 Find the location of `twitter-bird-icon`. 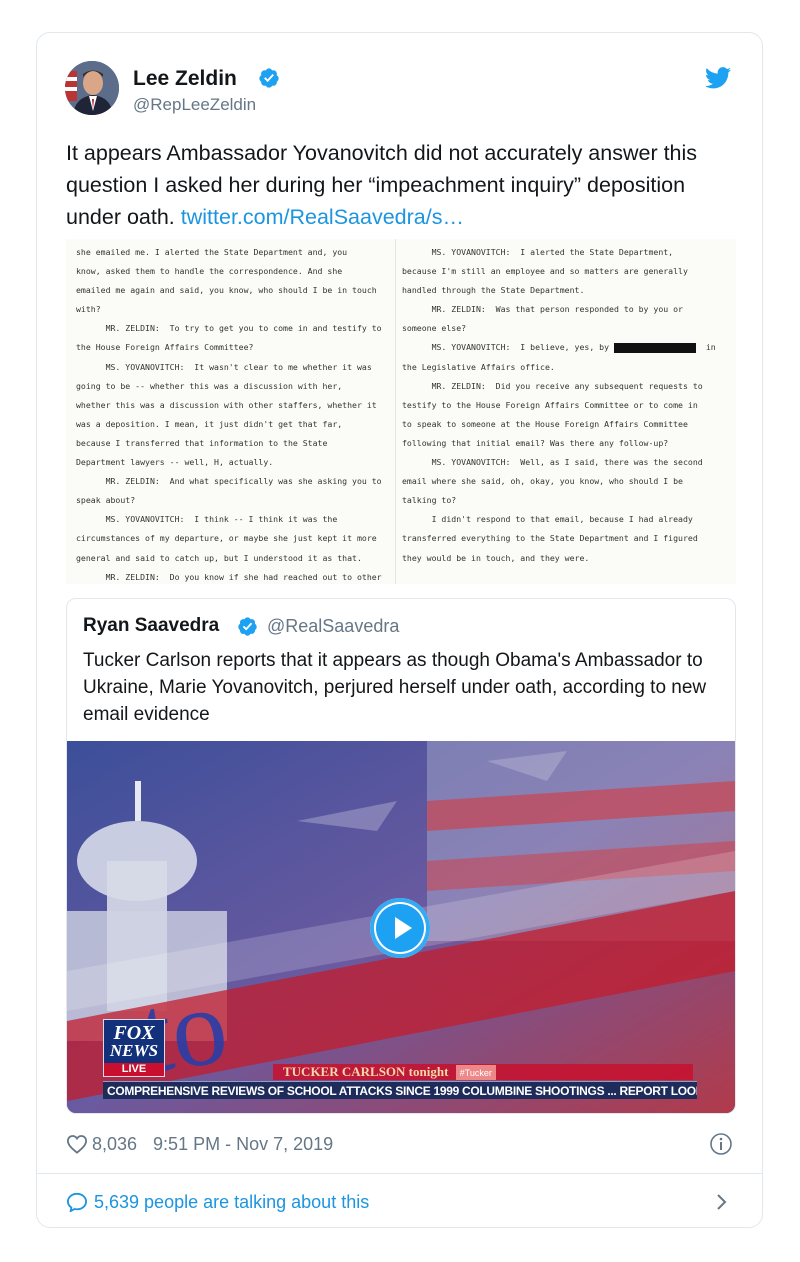

twitter-bird-icon is located at coordinates (718, 78).